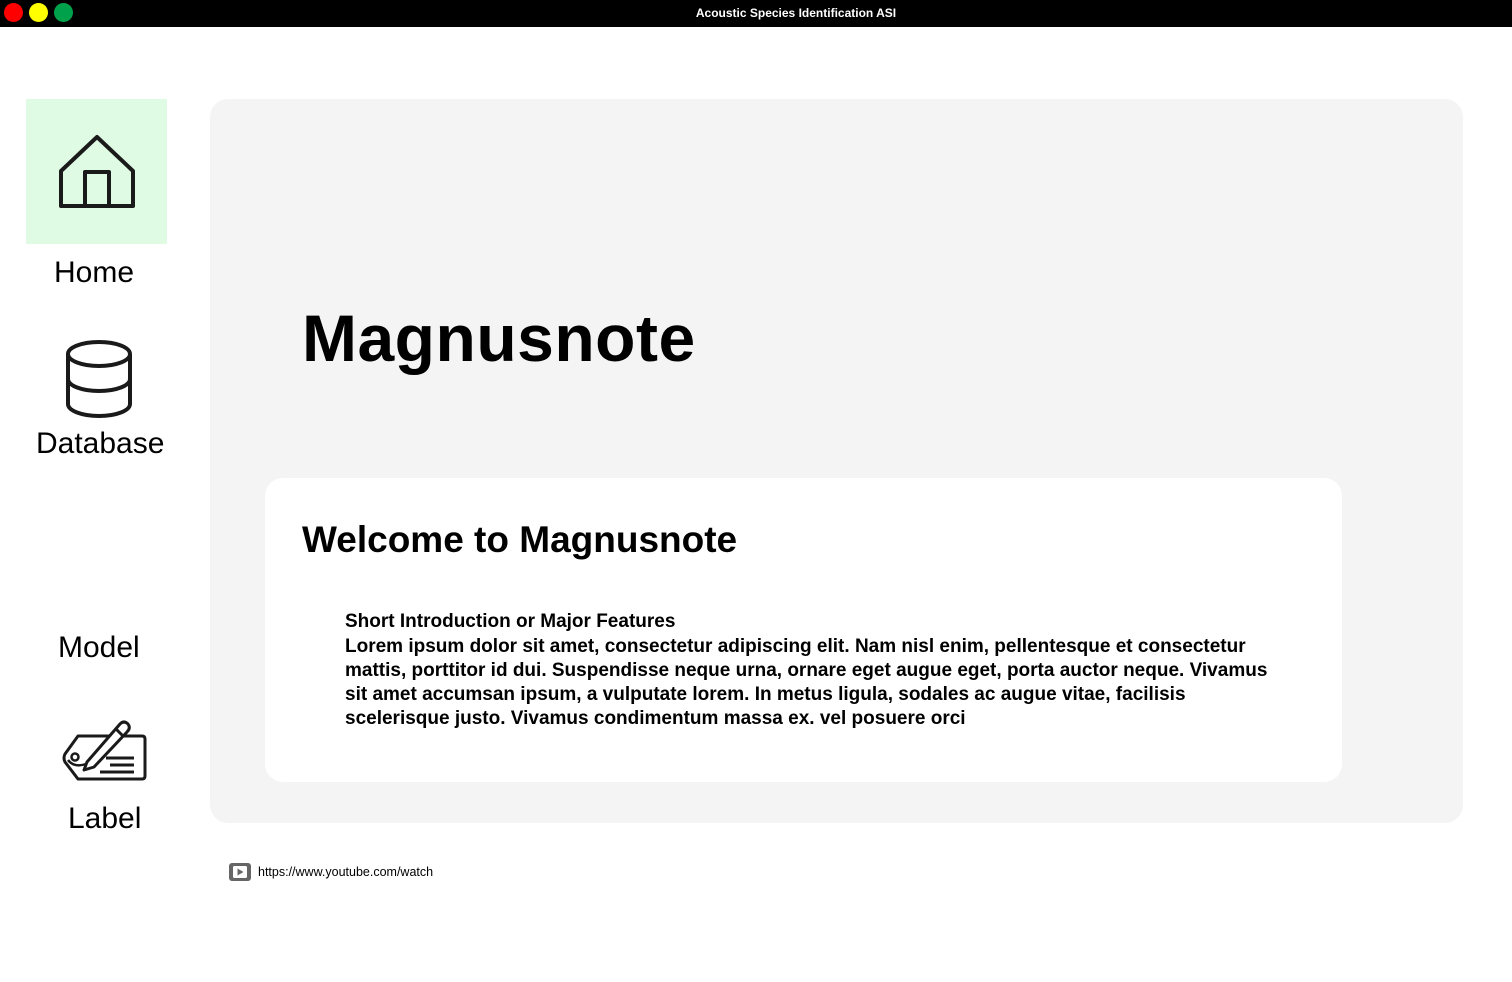 Image resolution: width=1512 pixels, height=982 pixels. What do you see at coordinates (99, 648) in the screenshot?
I see `sidebar-item-model: Model` at bounding box center [99, 648].